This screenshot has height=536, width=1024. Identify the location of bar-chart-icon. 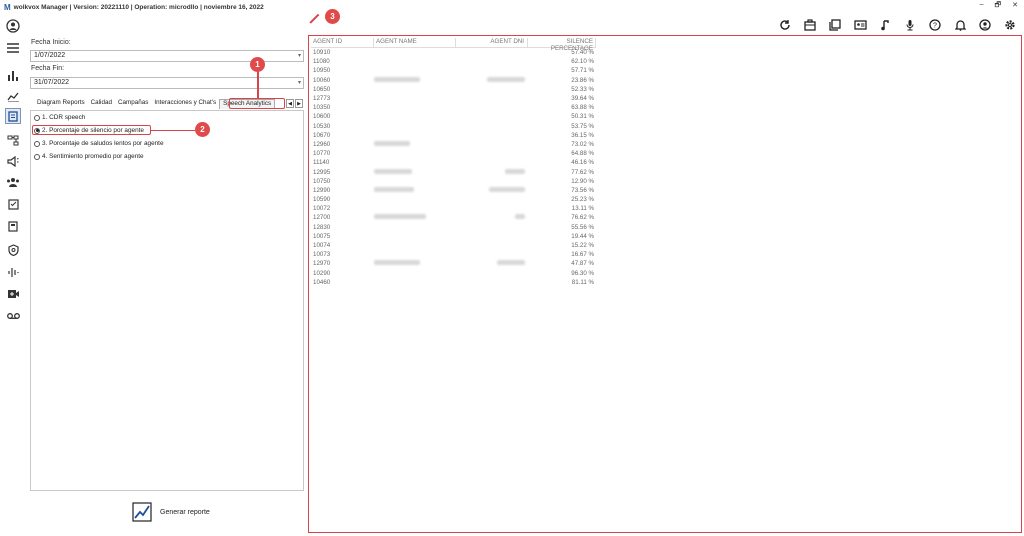
(13, 75).